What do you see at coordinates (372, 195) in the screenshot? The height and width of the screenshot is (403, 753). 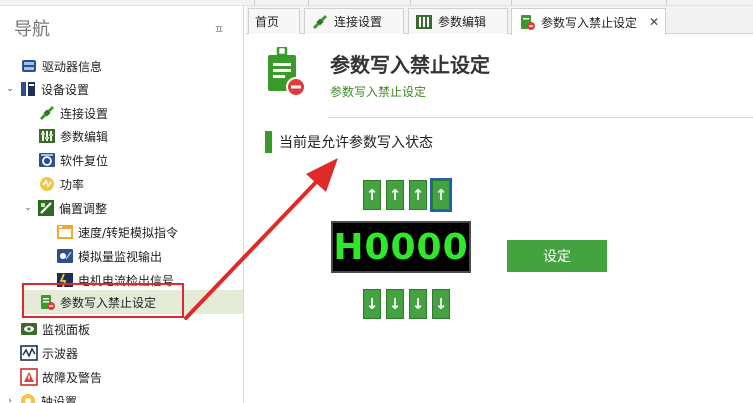 I see `digit-up-button-1: ↑` at bounding box center [372, 195].